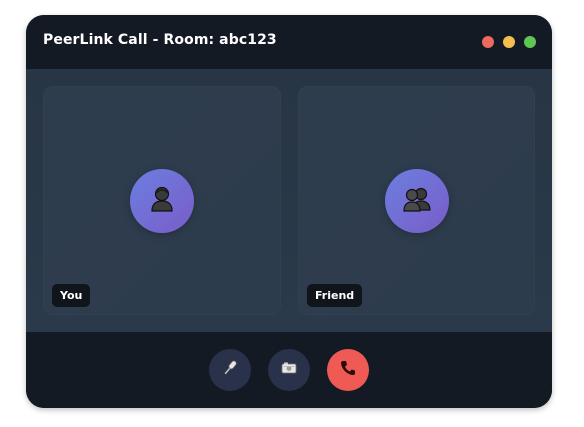 The image size is (584, 427). I want to click on close-window-button, so click(488, 42).